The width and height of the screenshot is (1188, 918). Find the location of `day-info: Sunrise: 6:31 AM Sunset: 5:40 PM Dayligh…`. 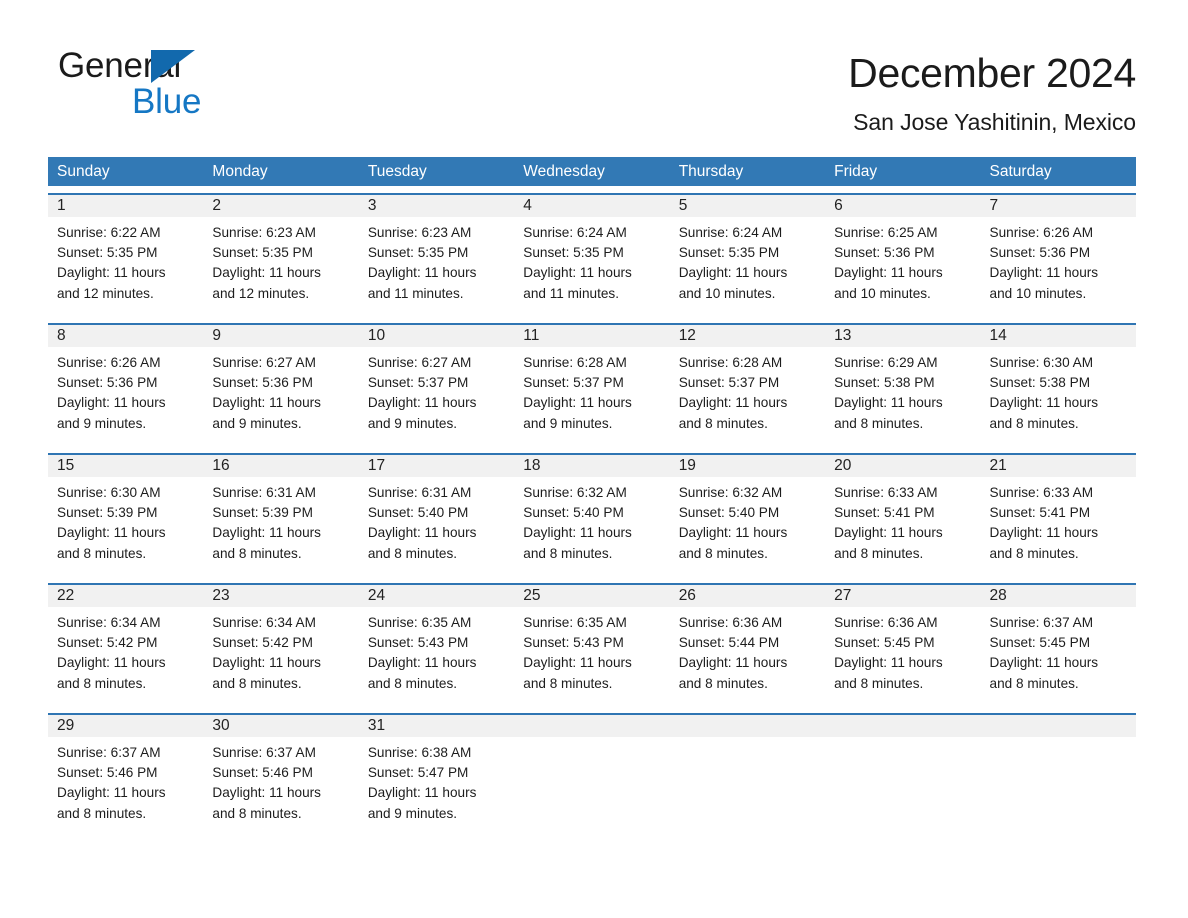

day-info: Sunrise: 6:31 AM Sunset: 5:40 PM Dayligh… is located at coordinates (436, 520).